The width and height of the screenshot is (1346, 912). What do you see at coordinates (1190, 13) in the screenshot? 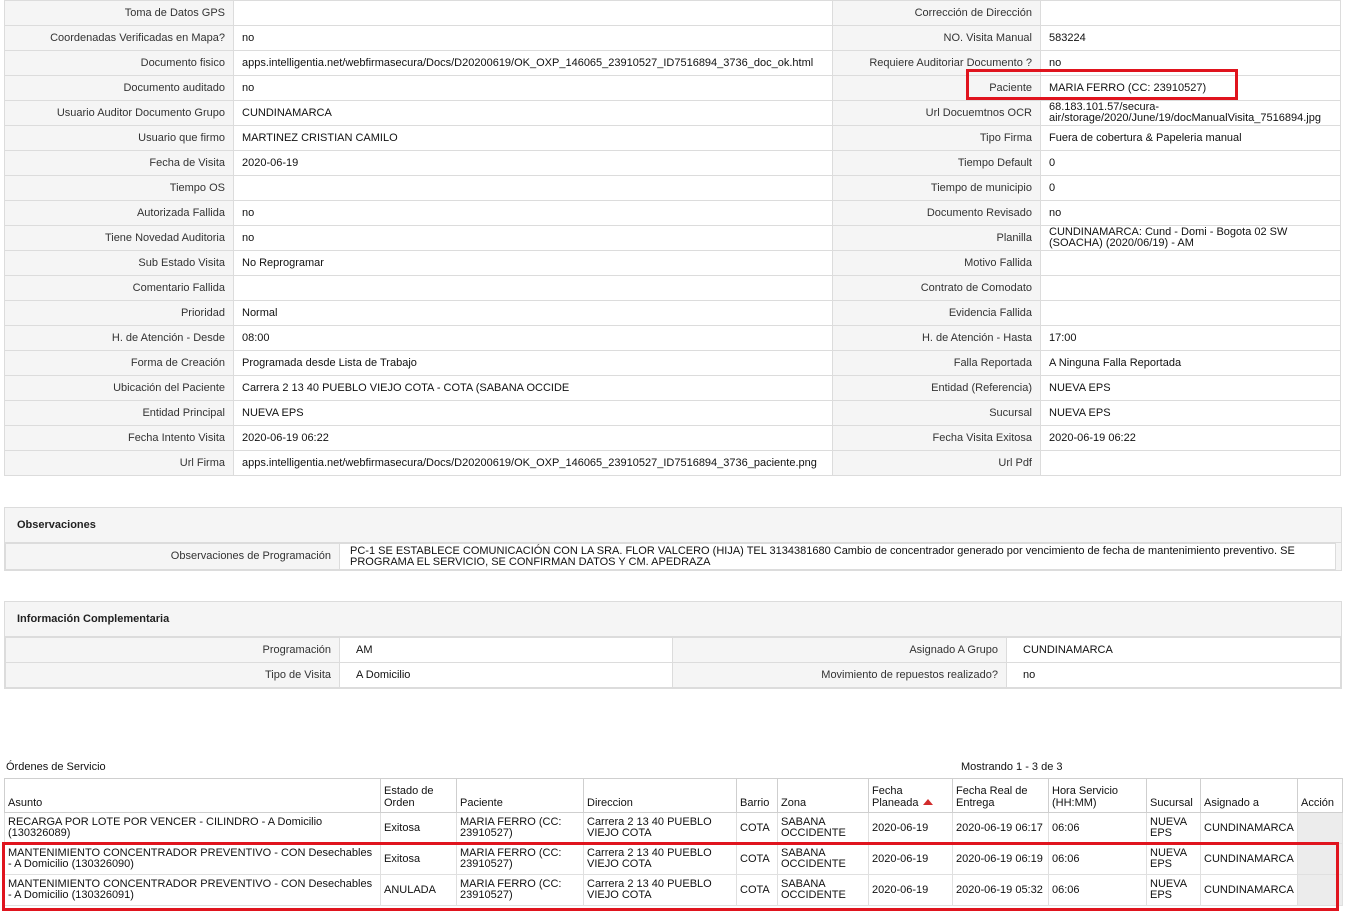
I see `correccion-de-direccion-value` at bounding box center [1190, 13].